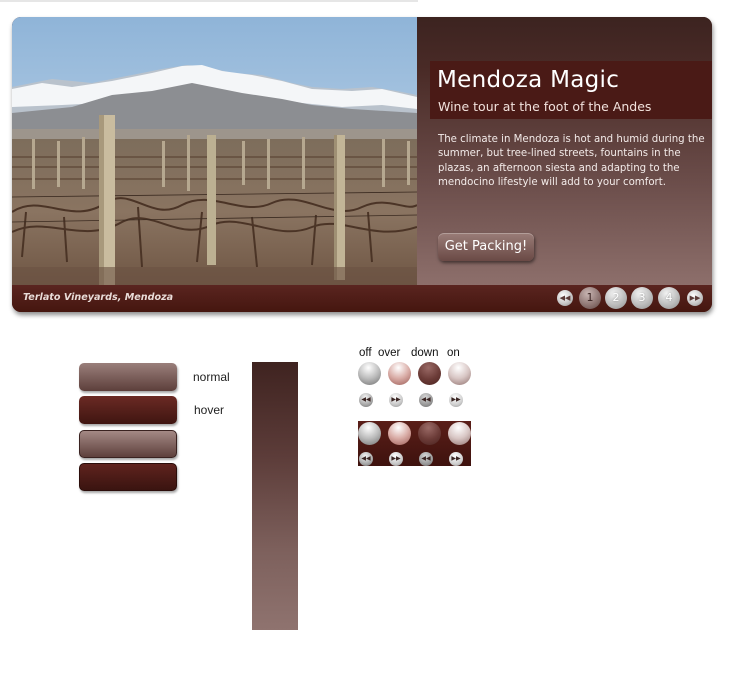 This screenshot has height=700, width=738. Describe the element at coordinates (98, 297) in the screenshot. I see `photo-caption: Terlato Vineyards, Mendoza` at that location.